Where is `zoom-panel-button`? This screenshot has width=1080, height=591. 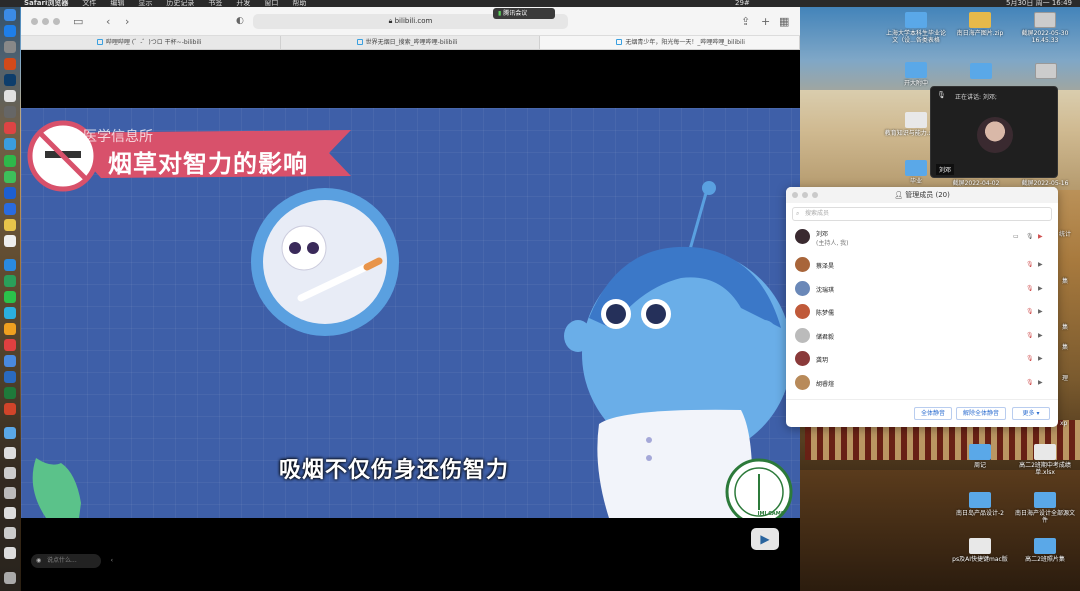
zoom-panel-button is located at coordinates (815, 195).